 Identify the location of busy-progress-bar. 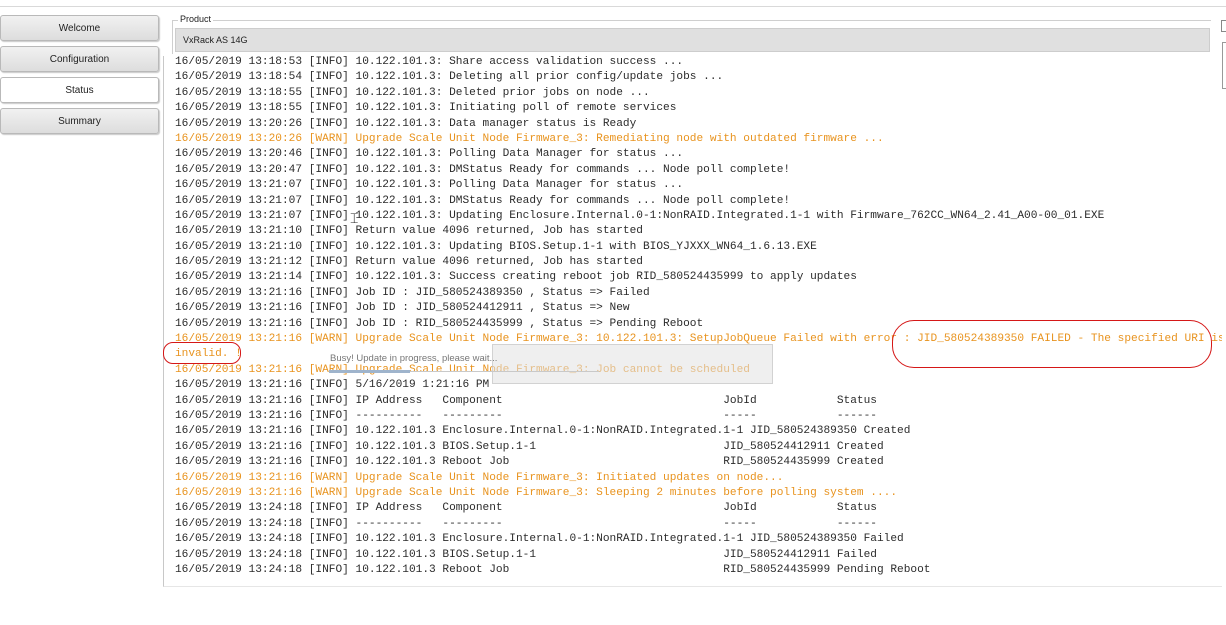
(369, 371).